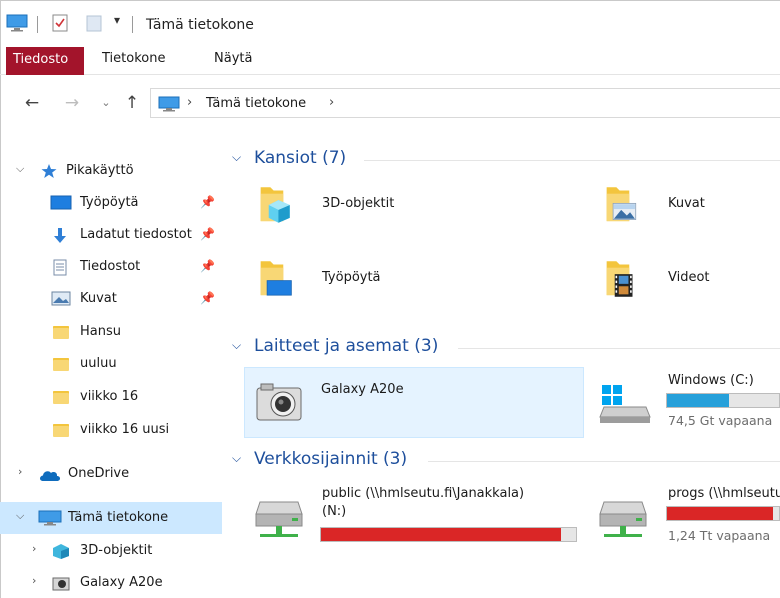 The width and height of the screenshot is (780, 598). What do you see at coordinates (99, 473) in the screenshot?
I see `nav-onedrive-label: OneDrive` at bounding box center [99, 473].